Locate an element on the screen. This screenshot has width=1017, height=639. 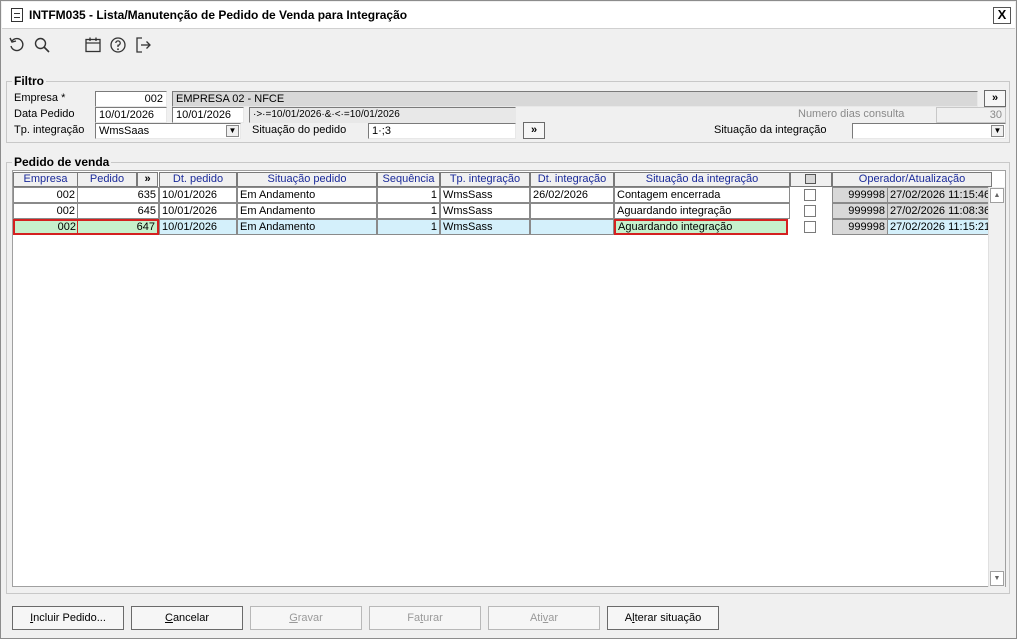
faturar-button: Faturar is located at coordinates (425, 618).